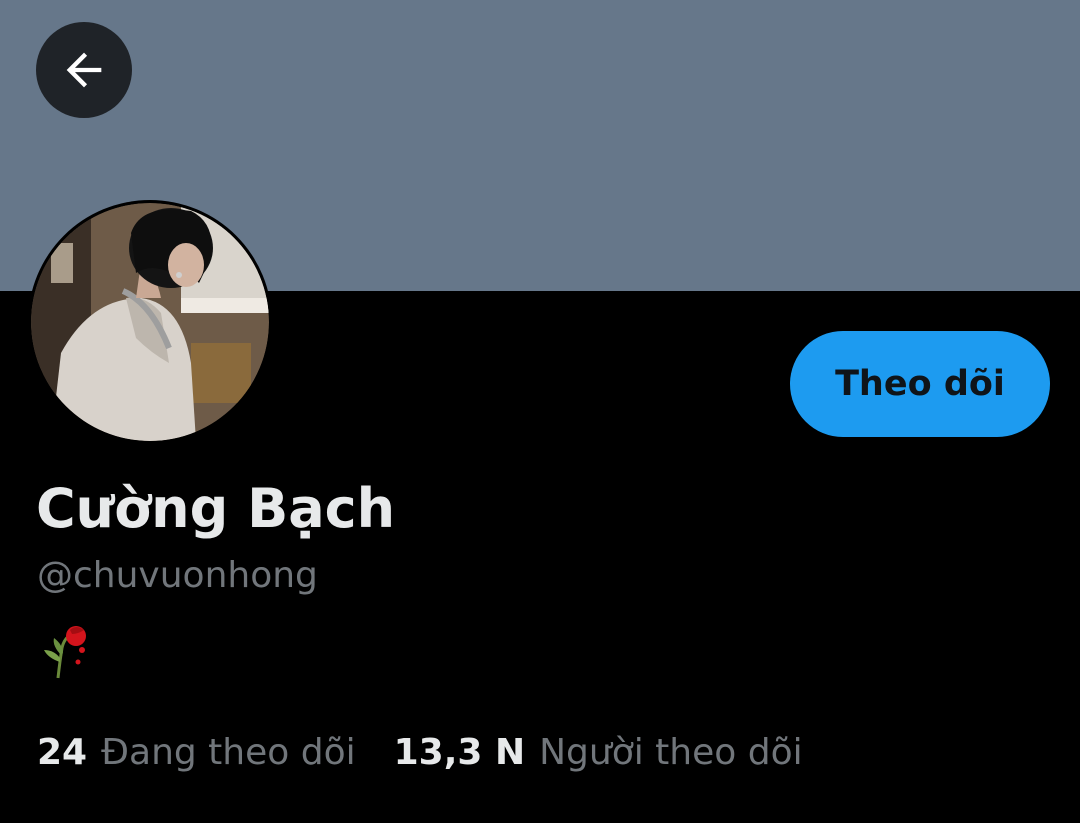 Image resolution: width=1080 pixels, height=823 pixels. I want to click on arrow-left-icon, so click(84, 70).